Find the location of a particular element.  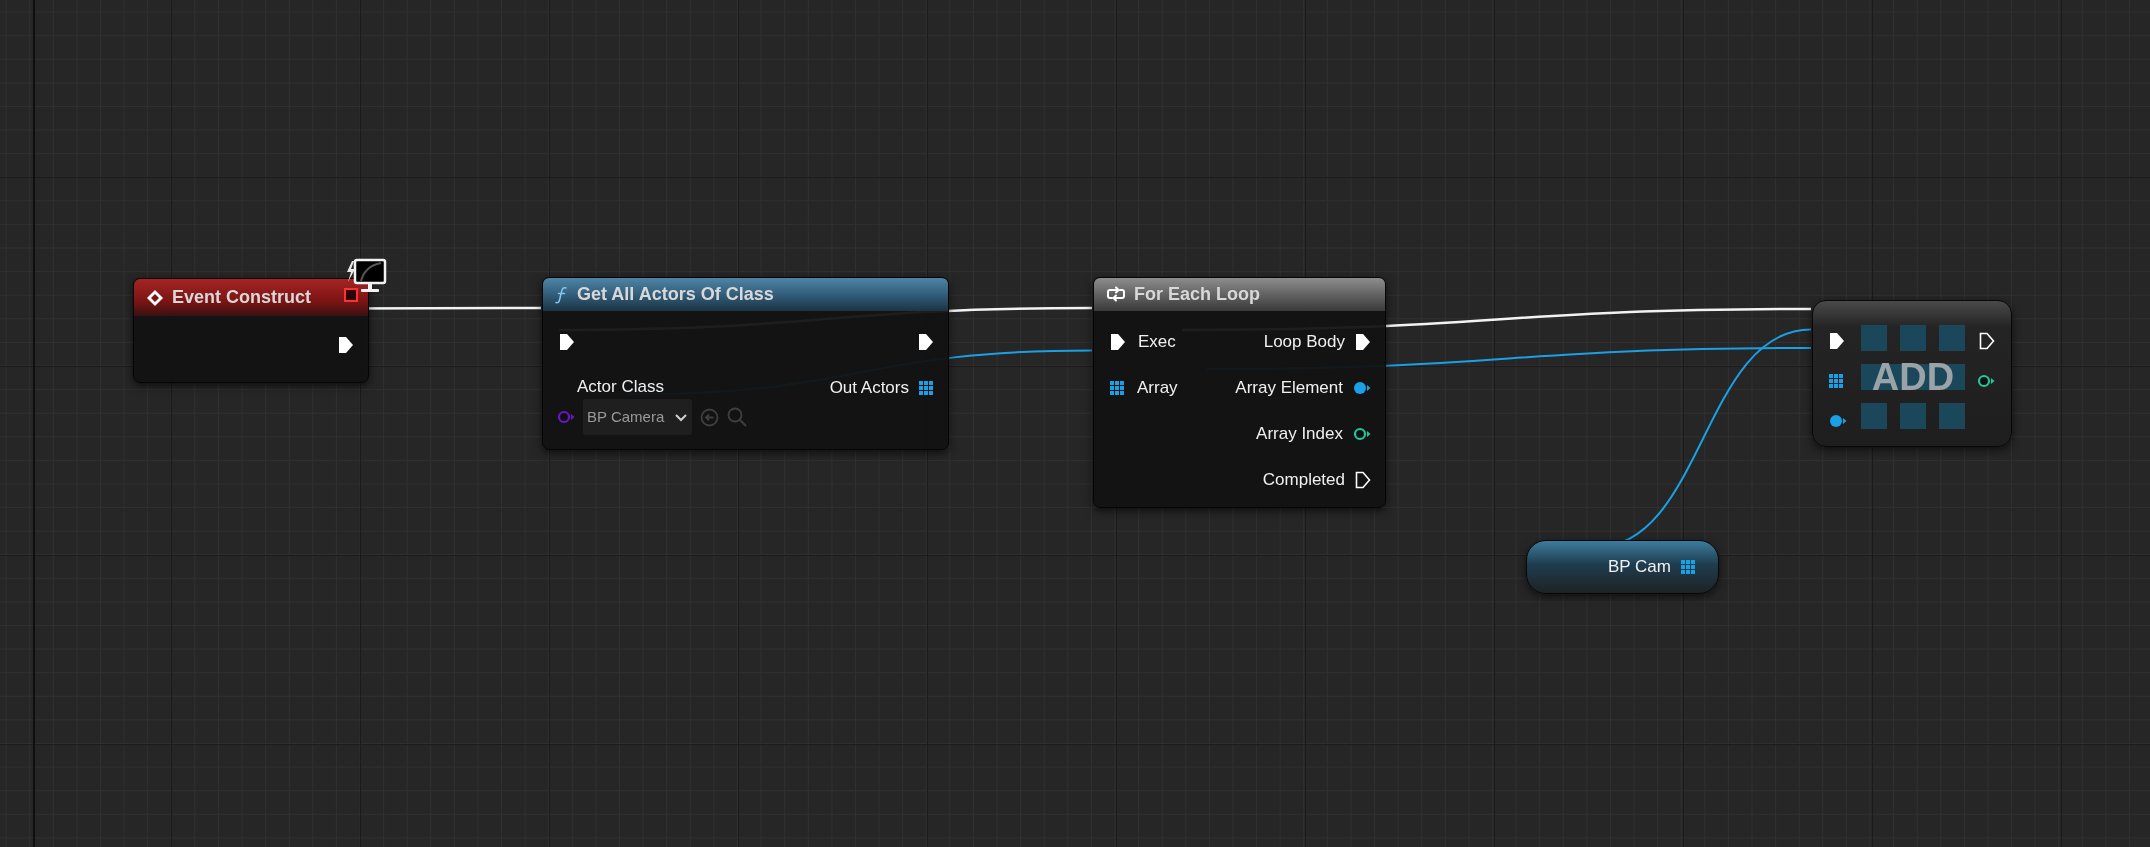

variable-name: BP Cam is located at coordinates (1639, 567).